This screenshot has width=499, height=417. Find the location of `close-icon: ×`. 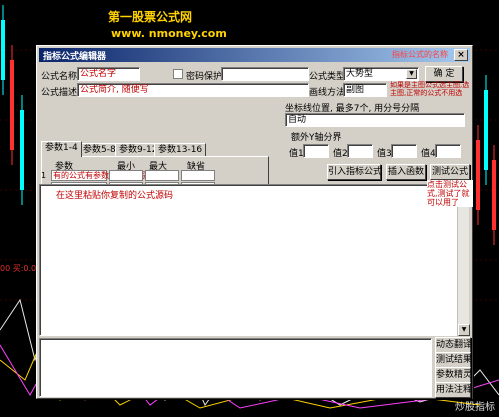

close-icon: × is located at coordinates (461, 55).